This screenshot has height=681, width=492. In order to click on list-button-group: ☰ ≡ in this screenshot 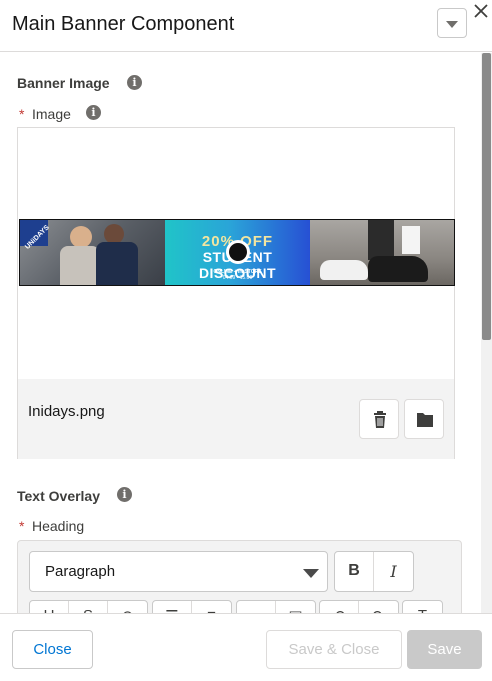, I will do `click(192, 606)`.